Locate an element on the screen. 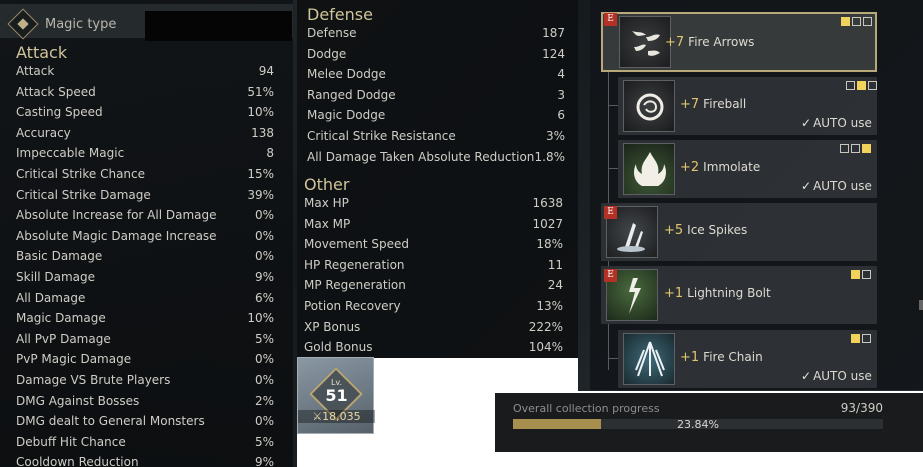 The width and height of the screenshot is (923, 467). skill-row-ice-spikes: +5 Ice Spikes is located at coordinates (739, 232).